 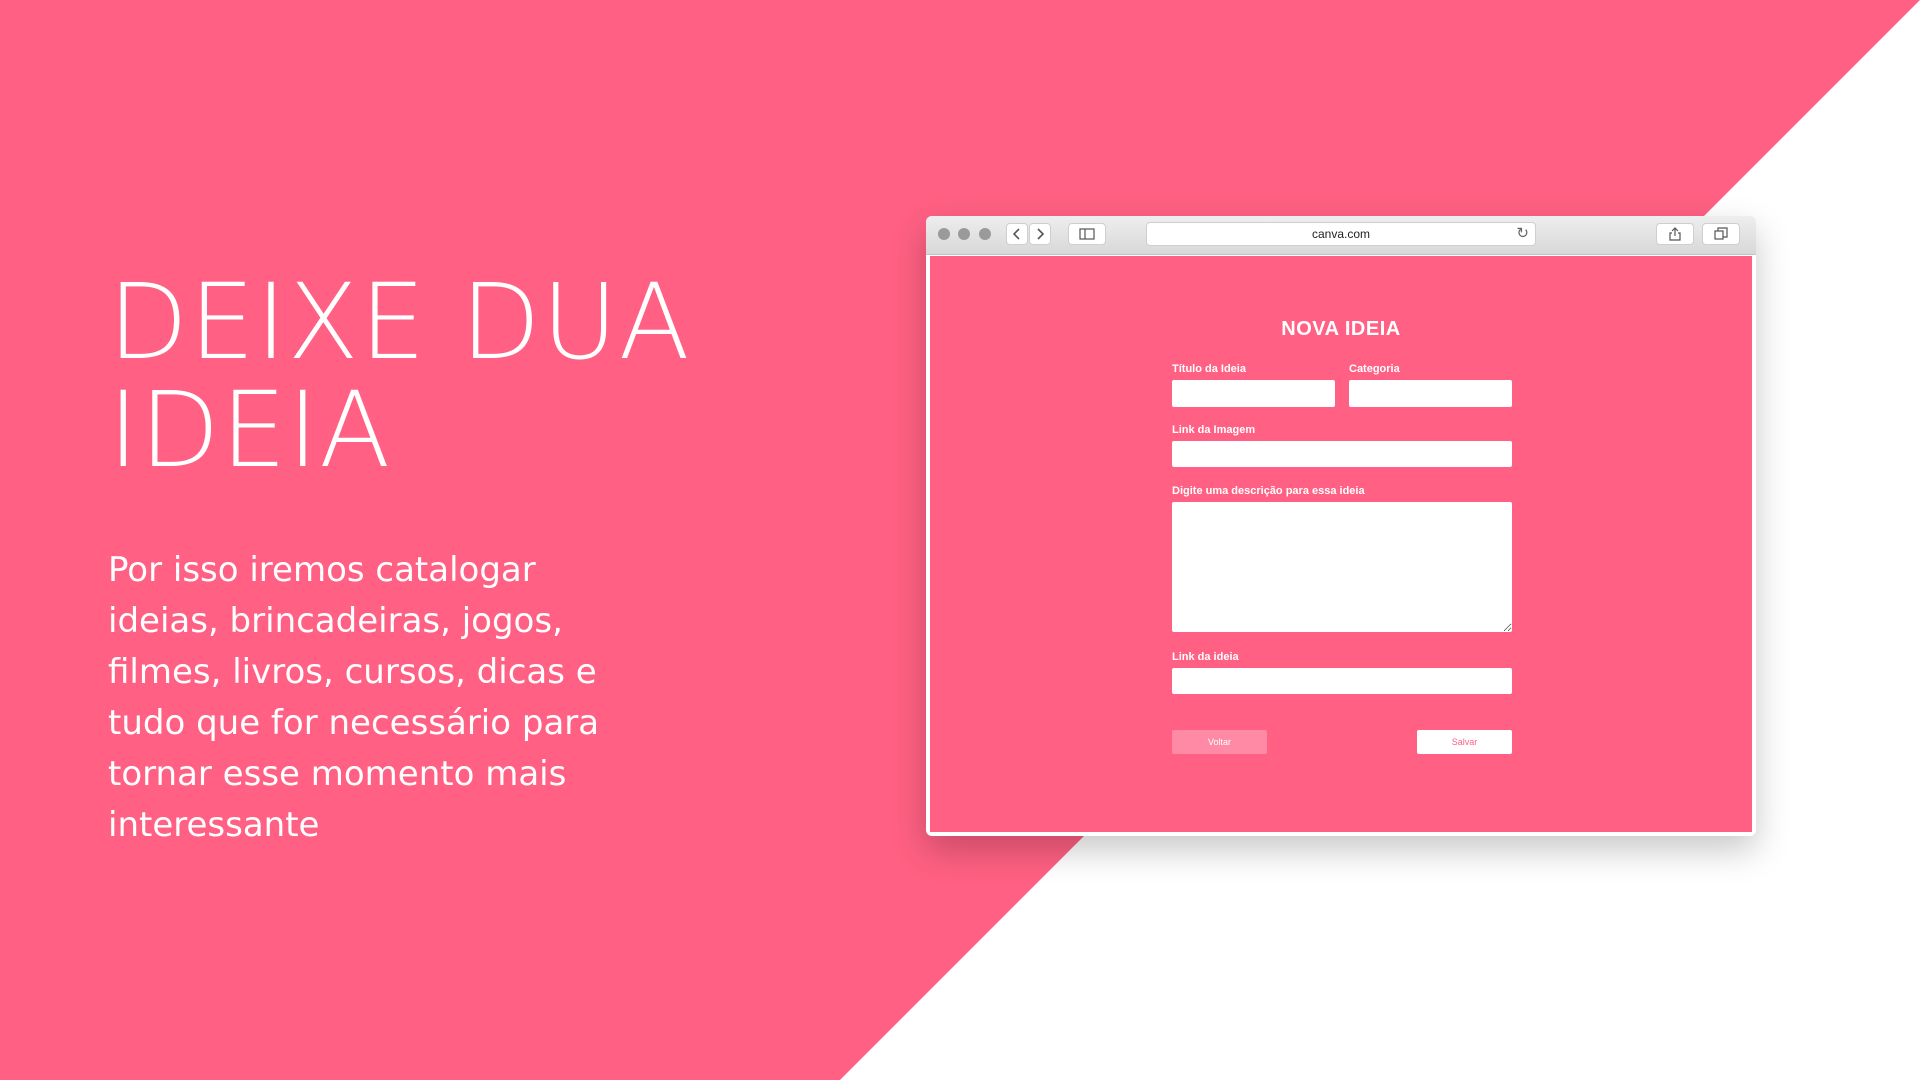 I want to click on tabs-icon, so click(x=1721, y=234).